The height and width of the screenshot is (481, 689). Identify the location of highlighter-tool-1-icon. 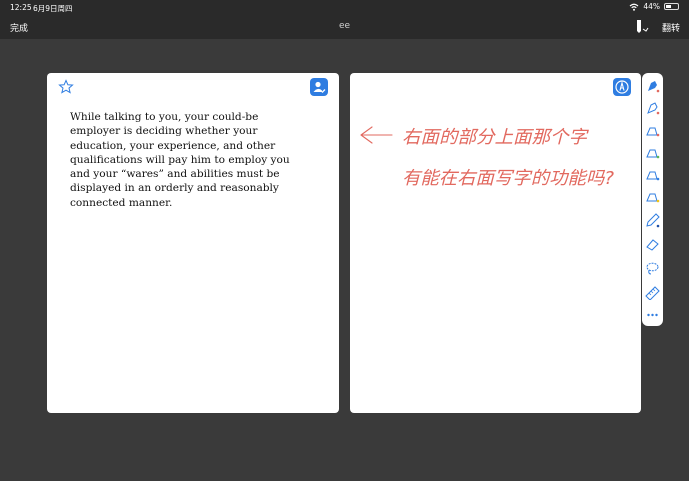
(652, 130).